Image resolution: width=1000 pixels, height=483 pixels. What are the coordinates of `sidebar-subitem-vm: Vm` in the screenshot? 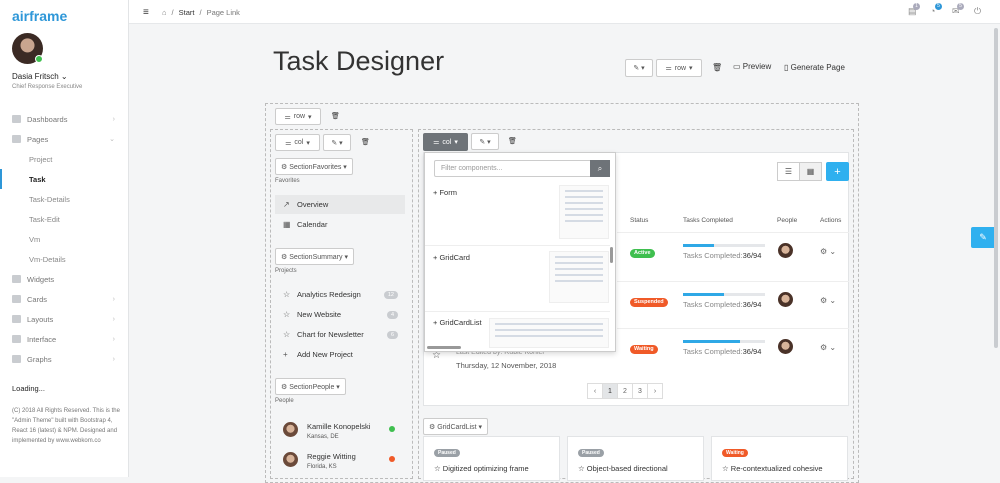 It's located at (64, 239).